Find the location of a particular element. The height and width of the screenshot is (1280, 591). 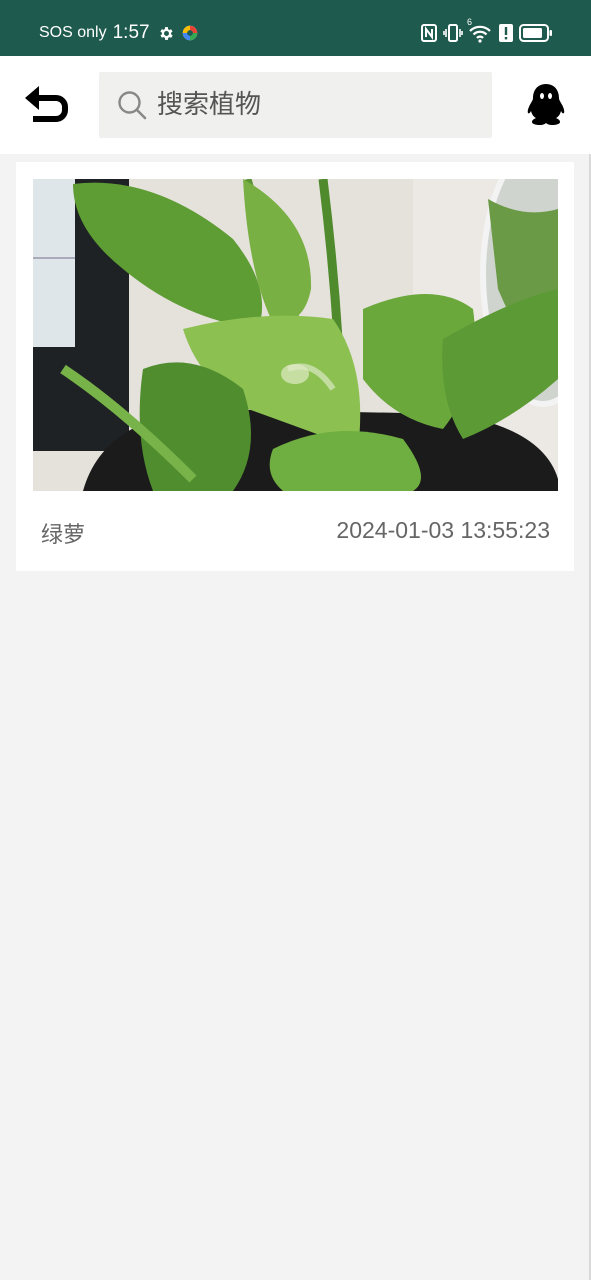

back-button is located at coordinates (46, 105).